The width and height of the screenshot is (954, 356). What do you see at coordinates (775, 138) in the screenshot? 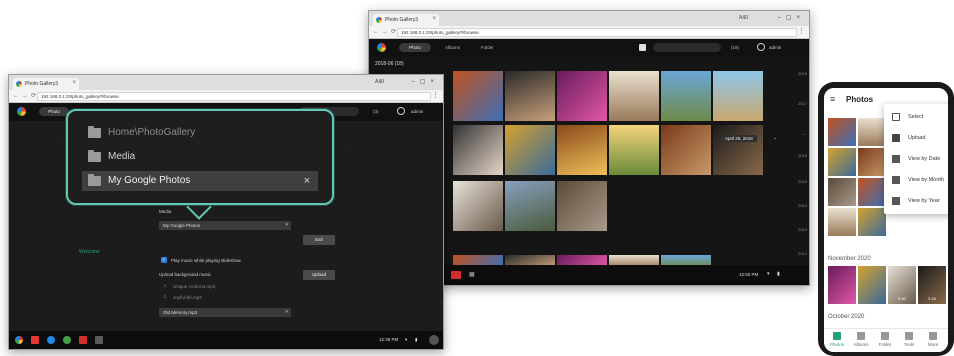
I see `chevron-down-icon: ⌄` at bounding box center [775, 138].